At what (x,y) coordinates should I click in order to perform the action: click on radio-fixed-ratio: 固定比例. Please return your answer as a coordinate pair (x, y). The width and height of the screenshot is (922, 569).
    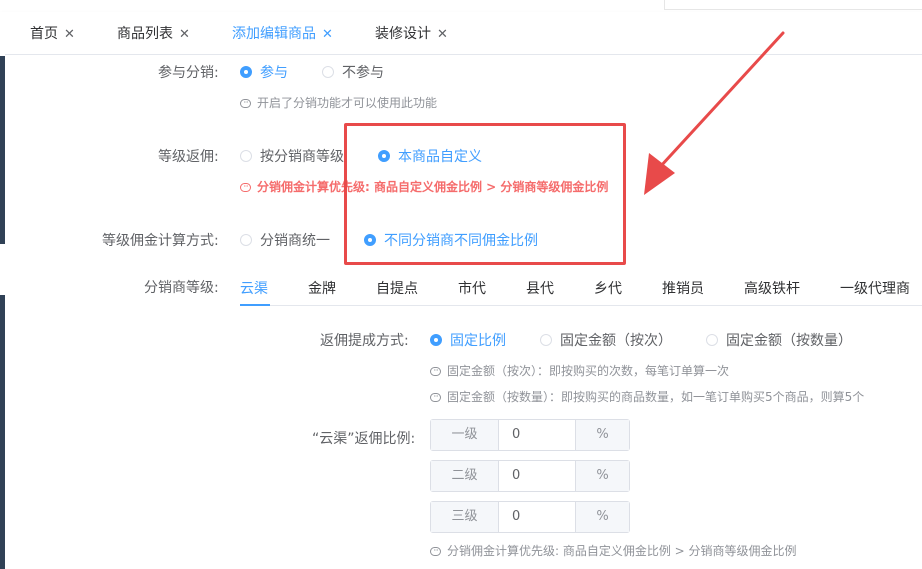
    Looking at the image, I should click on (468, 340).